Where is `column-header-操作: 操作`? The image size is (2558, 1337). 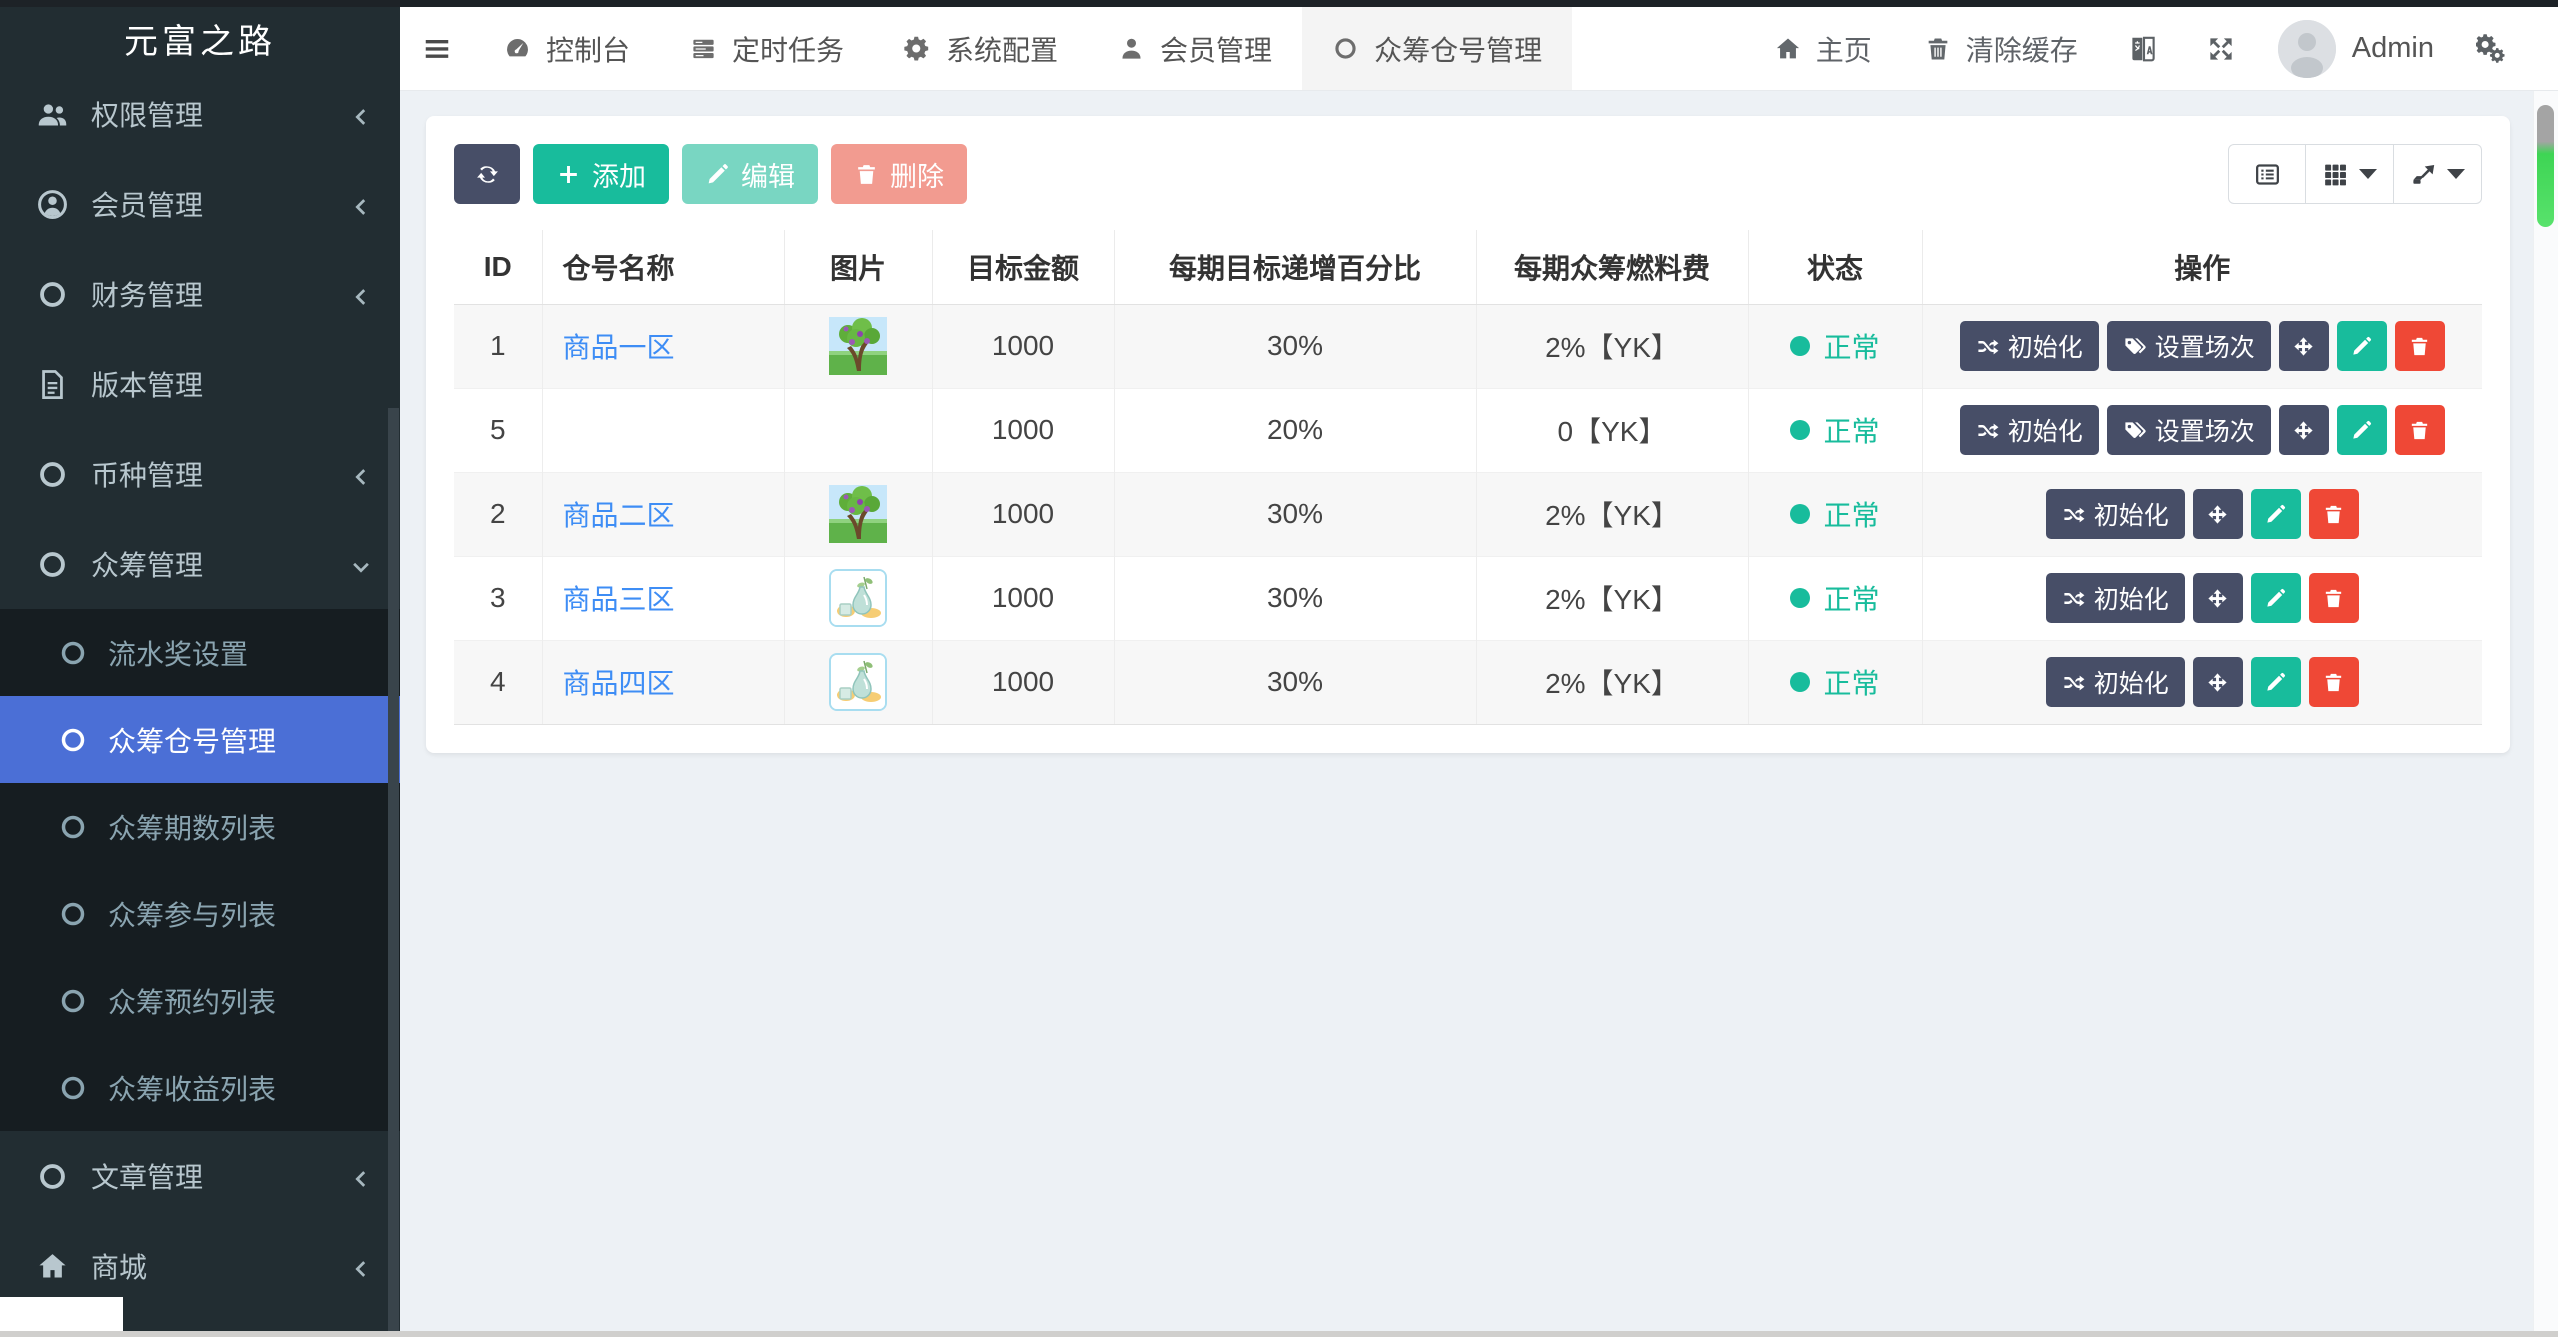
column-header-操作: 操作 is located at coordinates (2201, 267).